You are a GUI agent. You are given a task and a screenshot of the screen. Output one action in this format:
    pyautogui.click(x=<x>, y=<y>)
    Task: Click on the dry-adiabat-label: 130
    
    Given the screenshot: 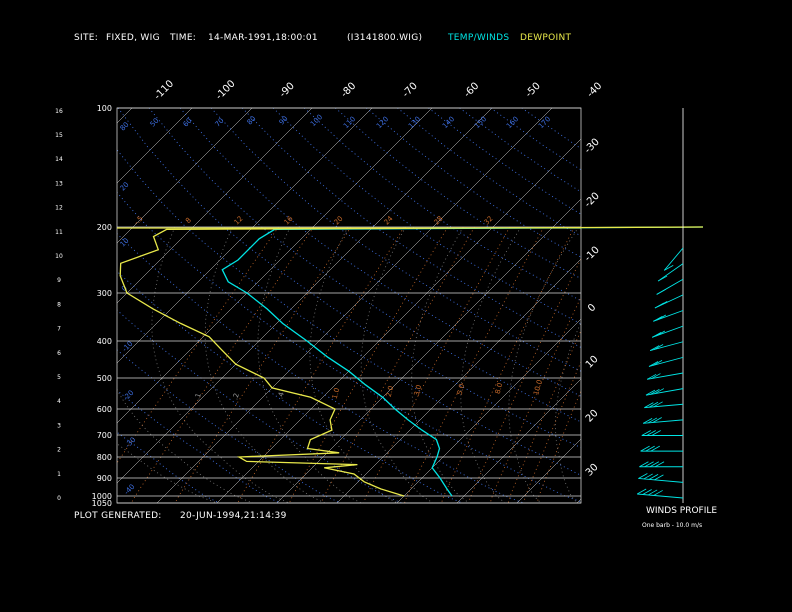 What is the action you would take?
    pyautogui.click(x=414, y=122)
    